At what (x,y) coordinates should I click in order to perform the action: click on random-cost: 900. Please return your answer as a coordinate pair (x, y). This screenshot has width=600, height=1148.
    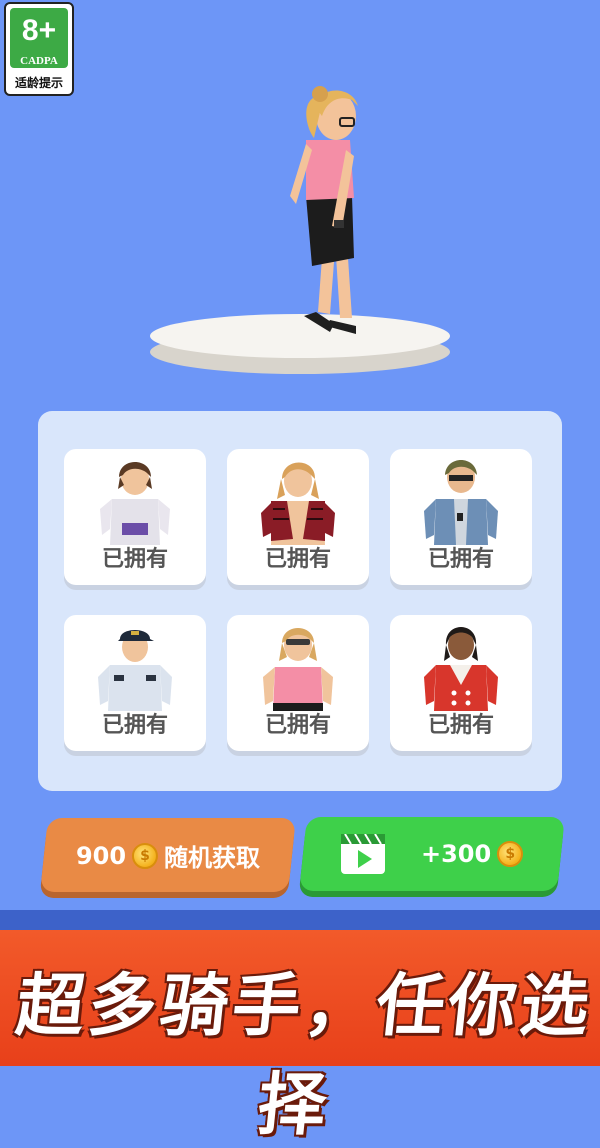
    Looking at the image, I should click on (101, 855).